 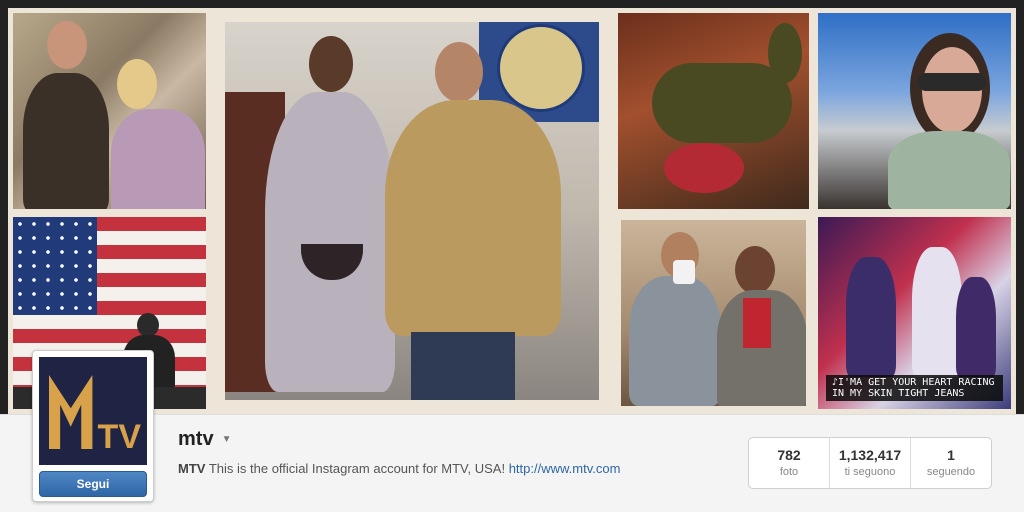 I want to click on topiary-donkey, so click(x=722, y=103).